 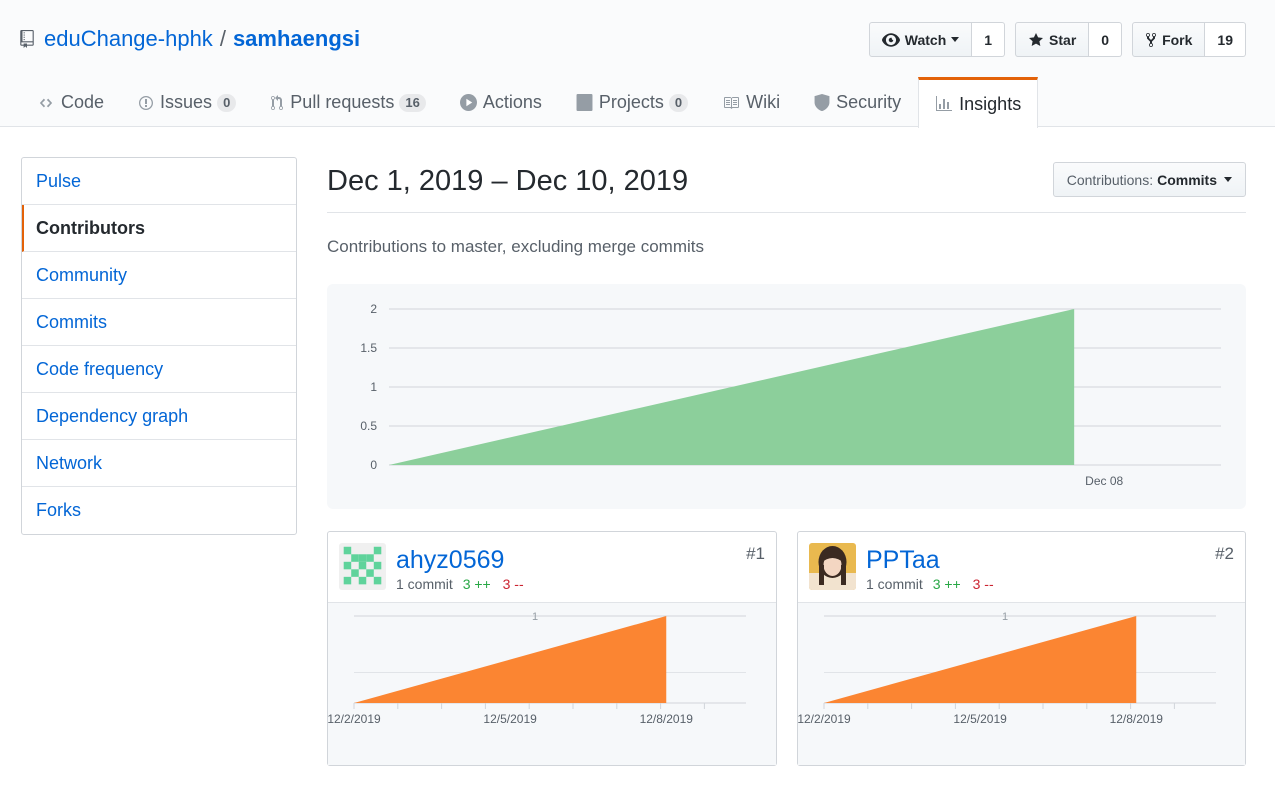 I want to click on contributor-card-header: PPTaa 1 commit 3 ++ 3 -- #2, so click(x=1021, y=567).